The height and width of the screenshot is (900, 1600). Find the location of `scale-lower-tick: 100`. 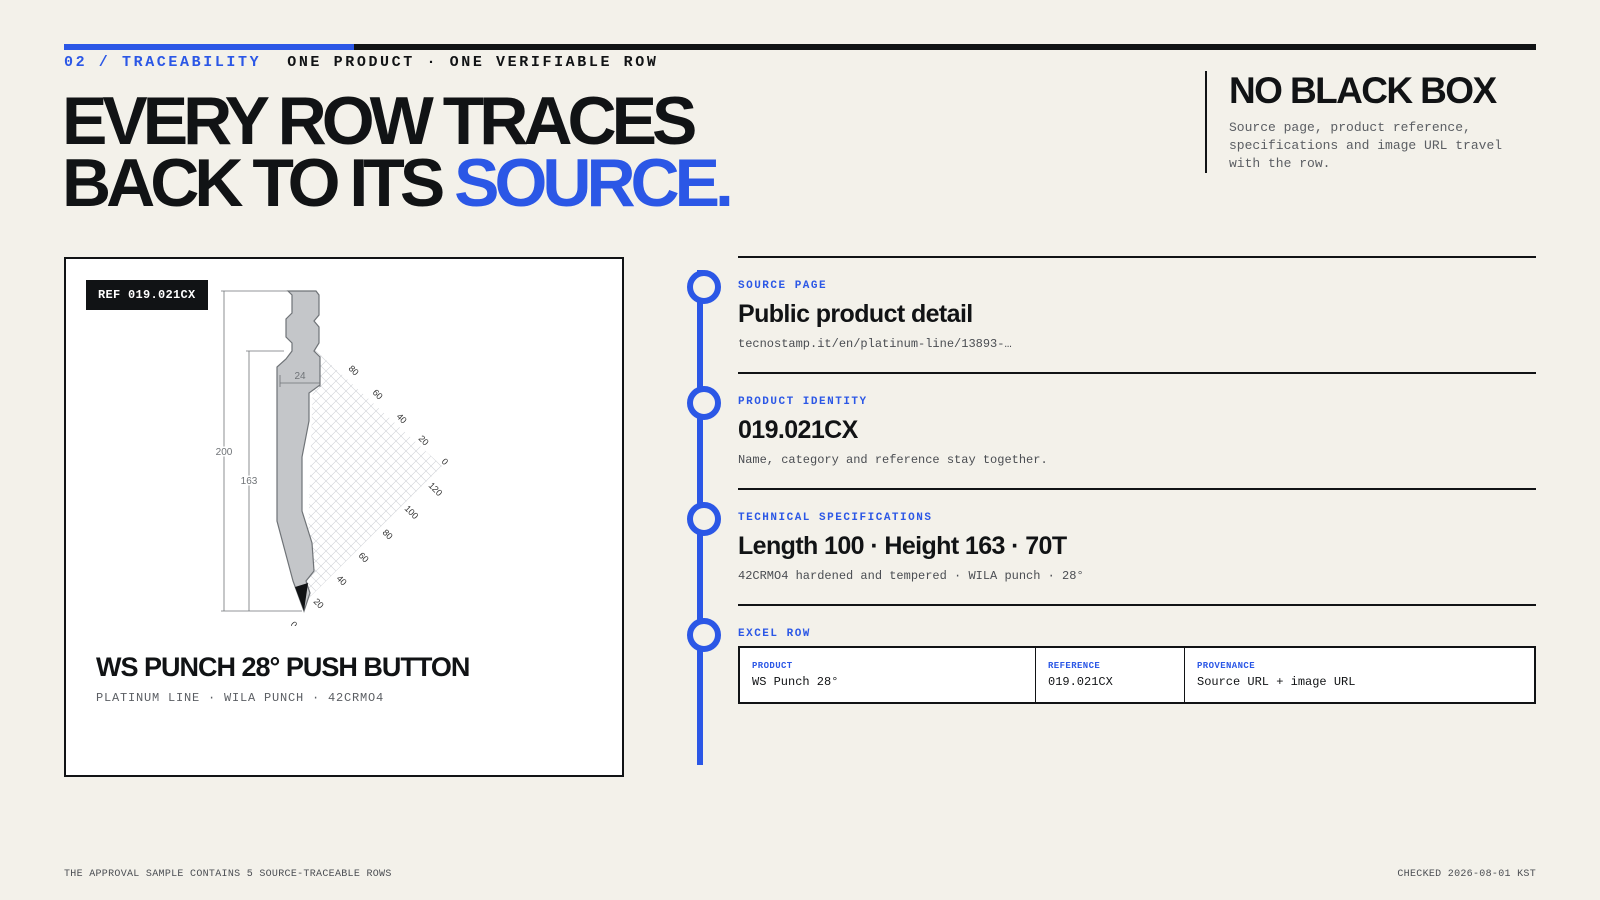

scale-lower-tick: 100 is located at coordinates (412, 512).